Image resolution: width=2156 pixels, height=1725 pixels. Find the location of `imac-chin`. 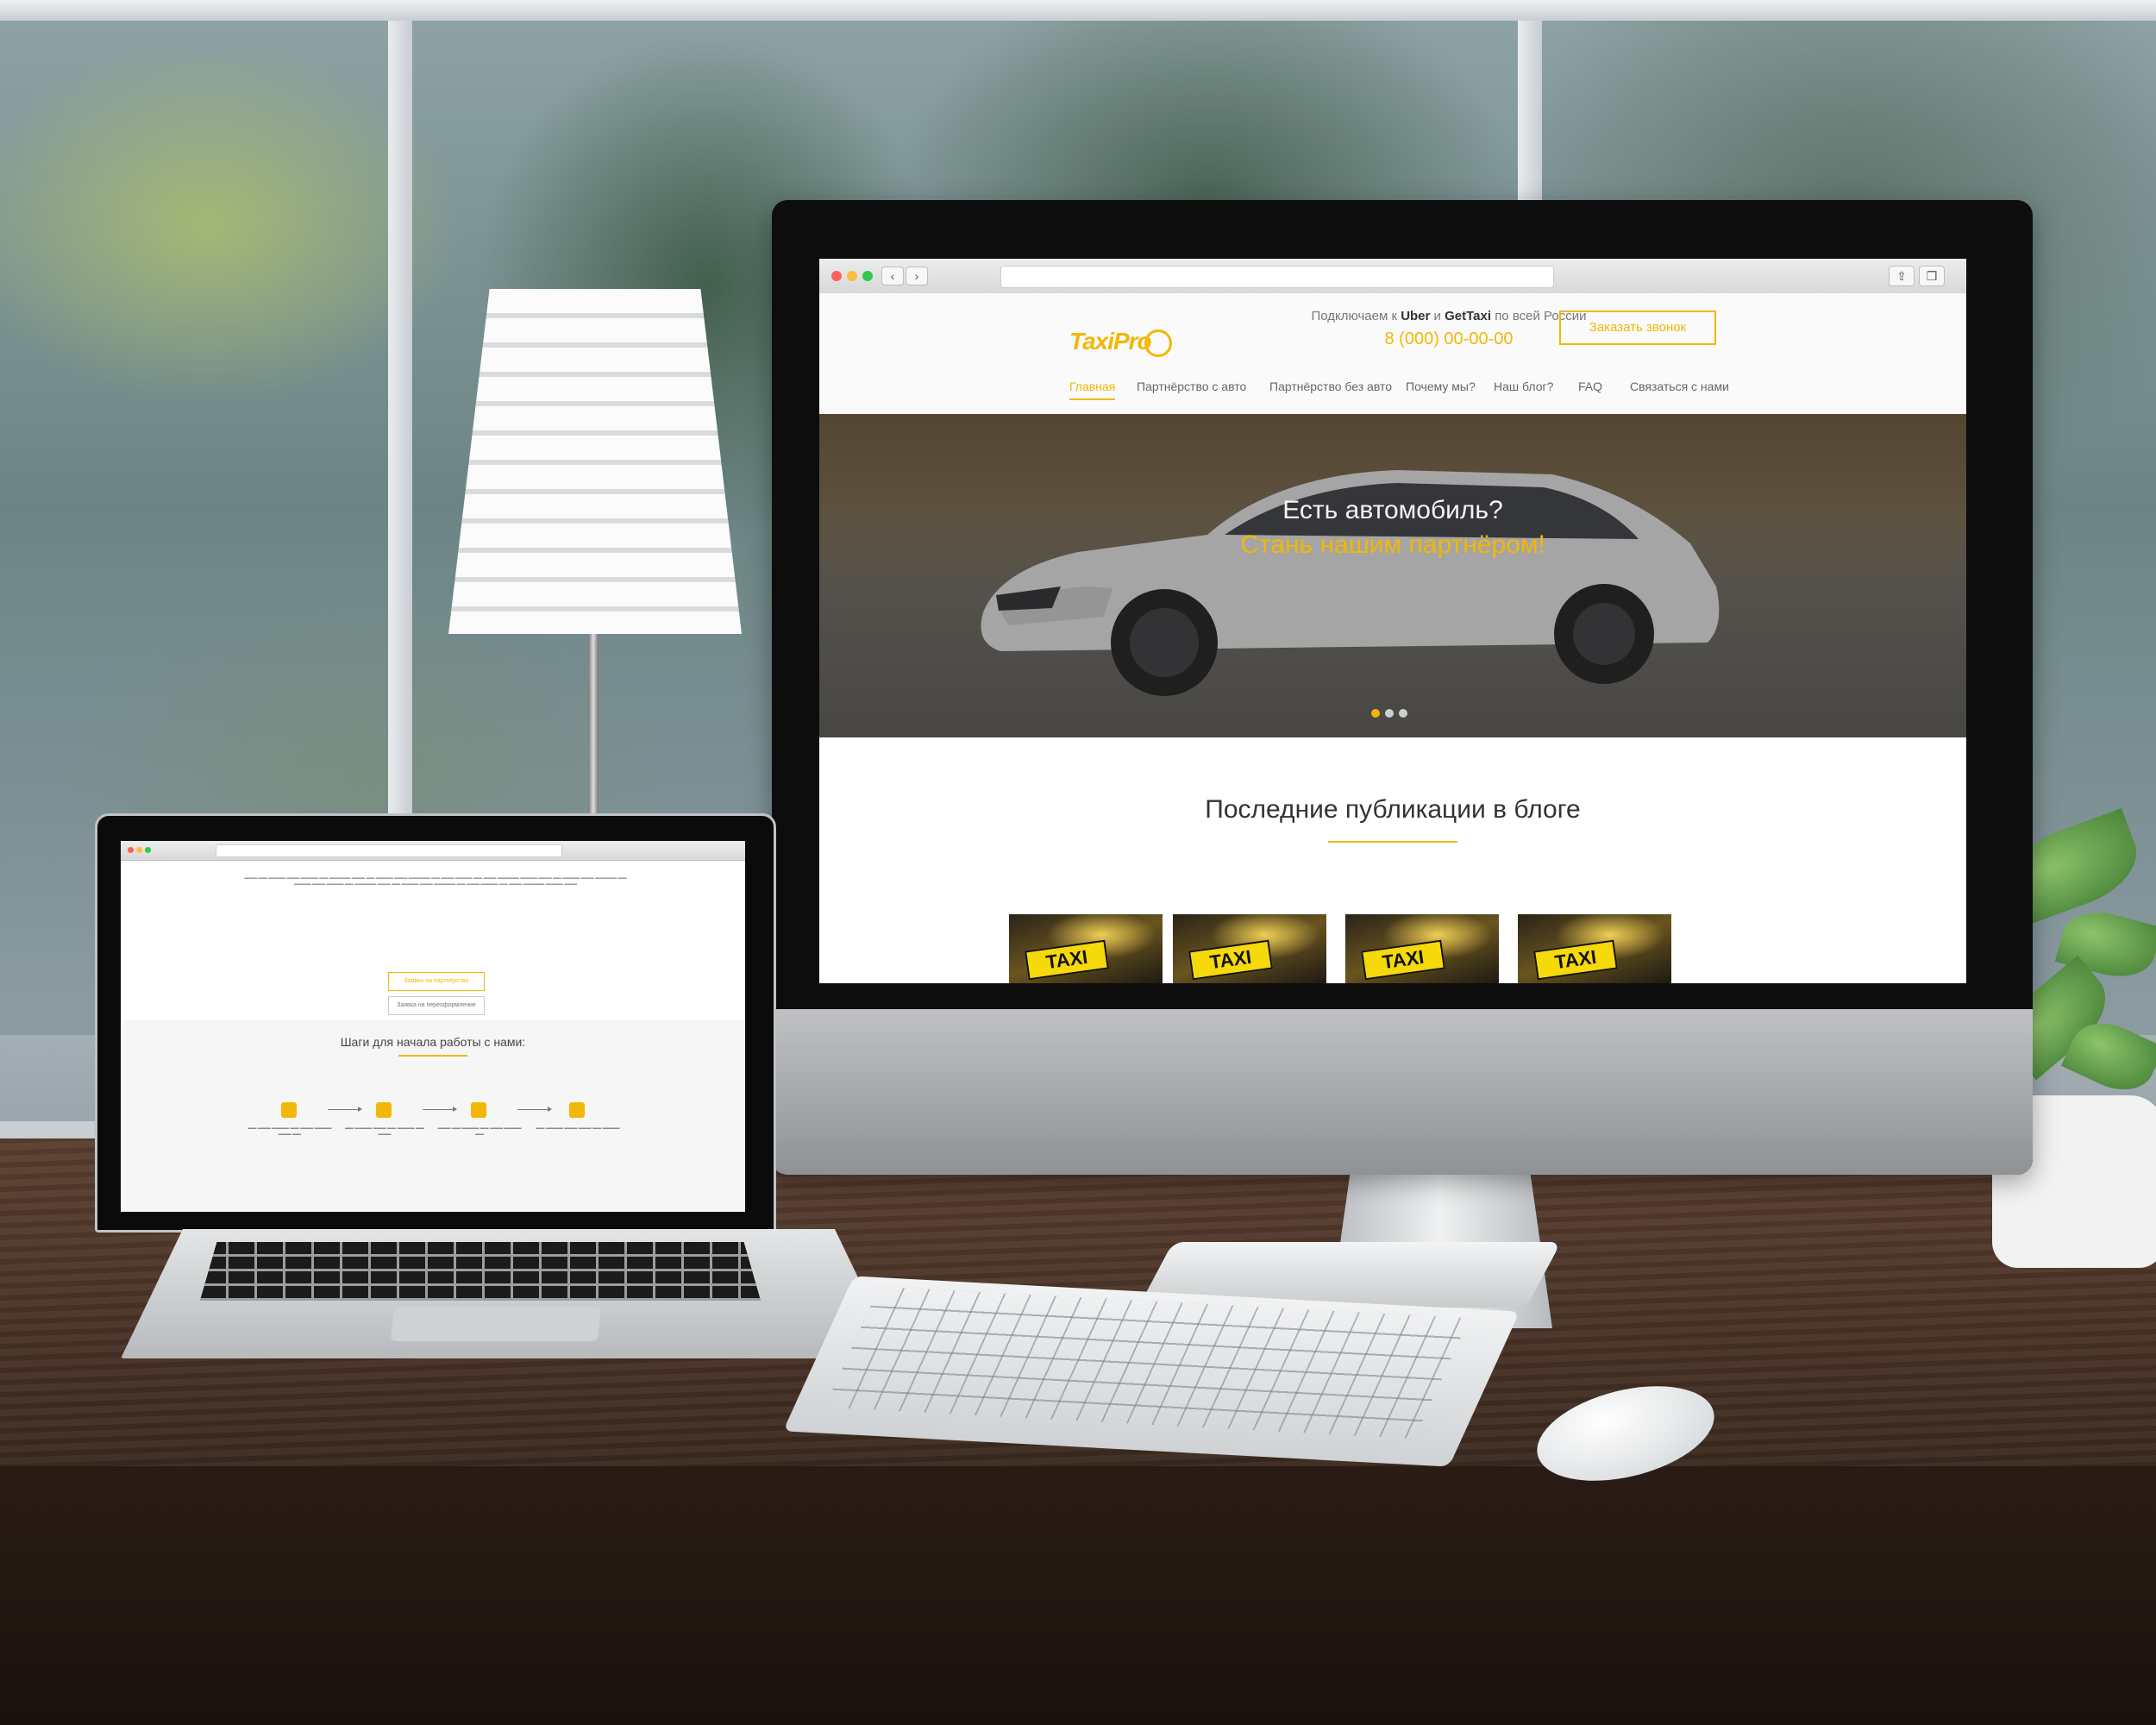

imac-chin is located at coordinates (1402, 1092).